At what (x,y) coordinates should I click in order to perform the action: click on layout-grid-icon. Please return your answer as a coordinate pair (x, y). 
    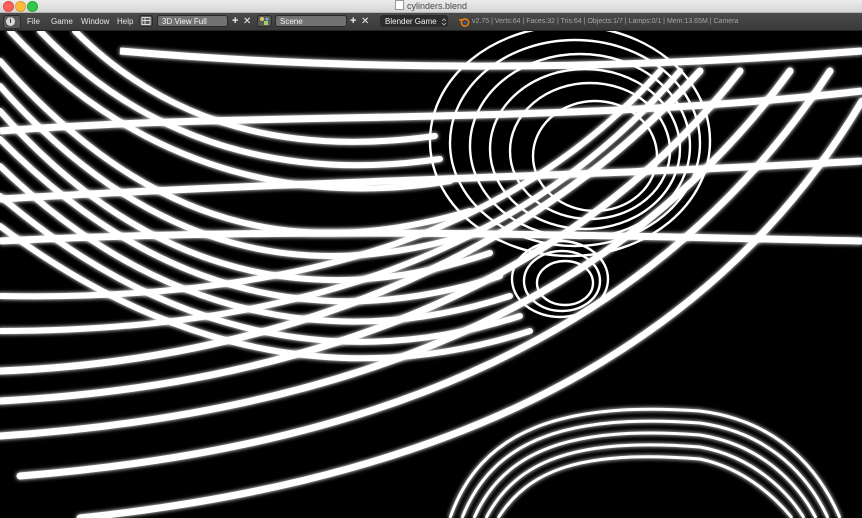
    Looking at the image, I should click on (146, 21).